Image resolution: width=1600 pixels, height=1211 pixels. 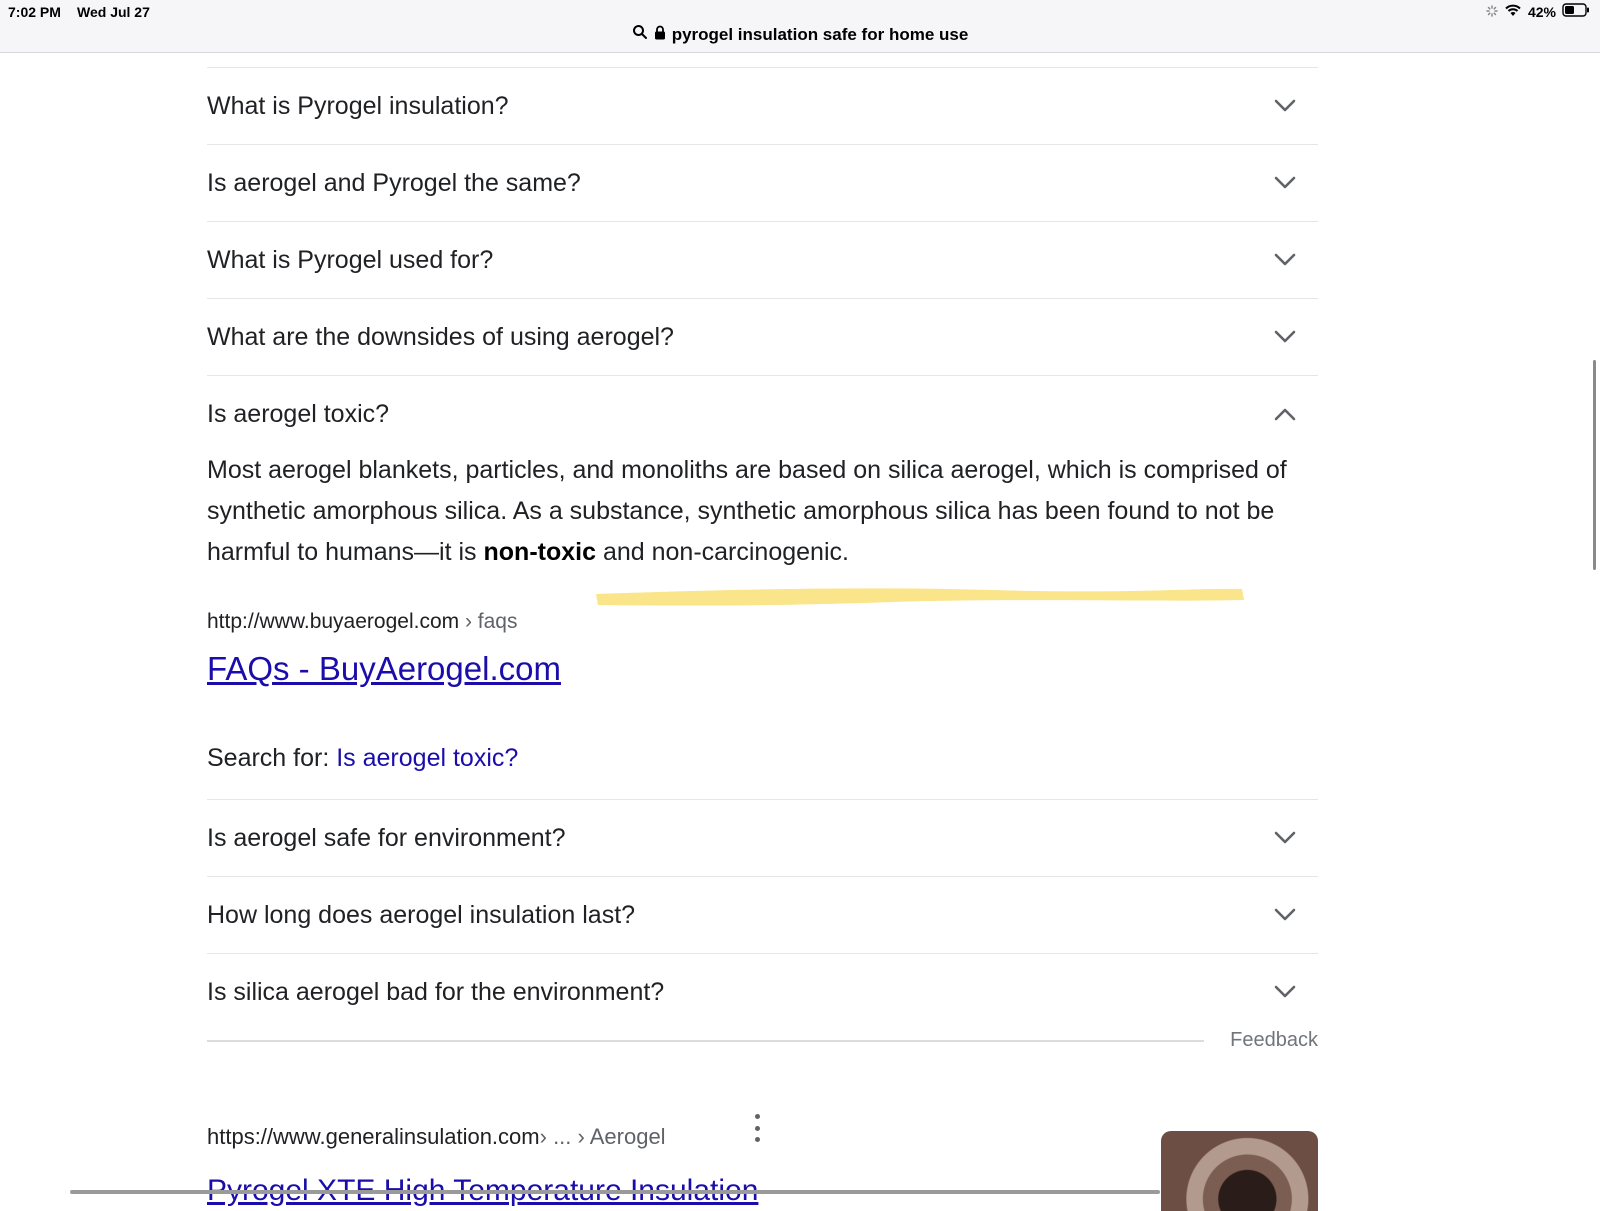 I want to click on chevron-up-icon, so click(x=1285, y=414).